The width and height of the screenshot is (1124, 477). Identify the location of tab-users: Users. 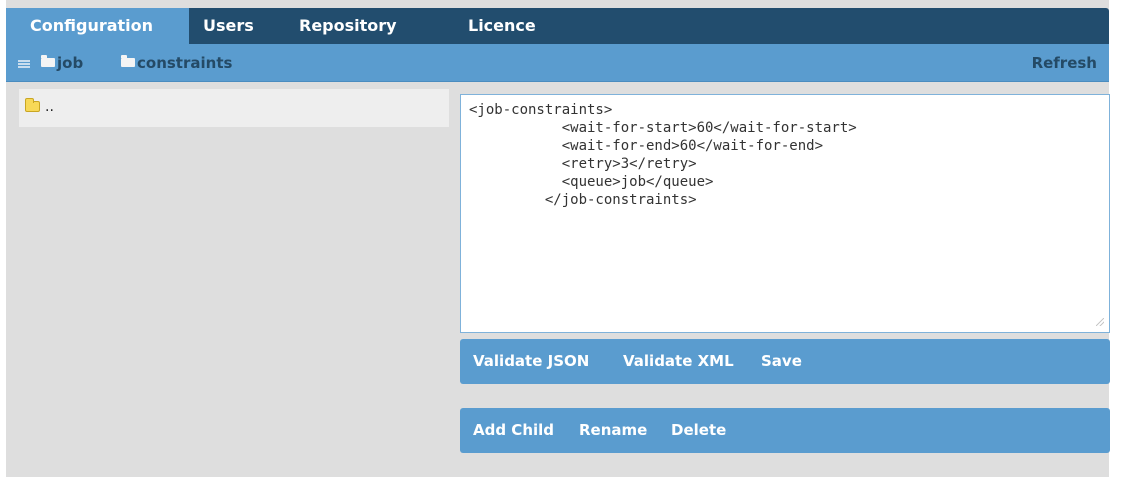
(228, 26).